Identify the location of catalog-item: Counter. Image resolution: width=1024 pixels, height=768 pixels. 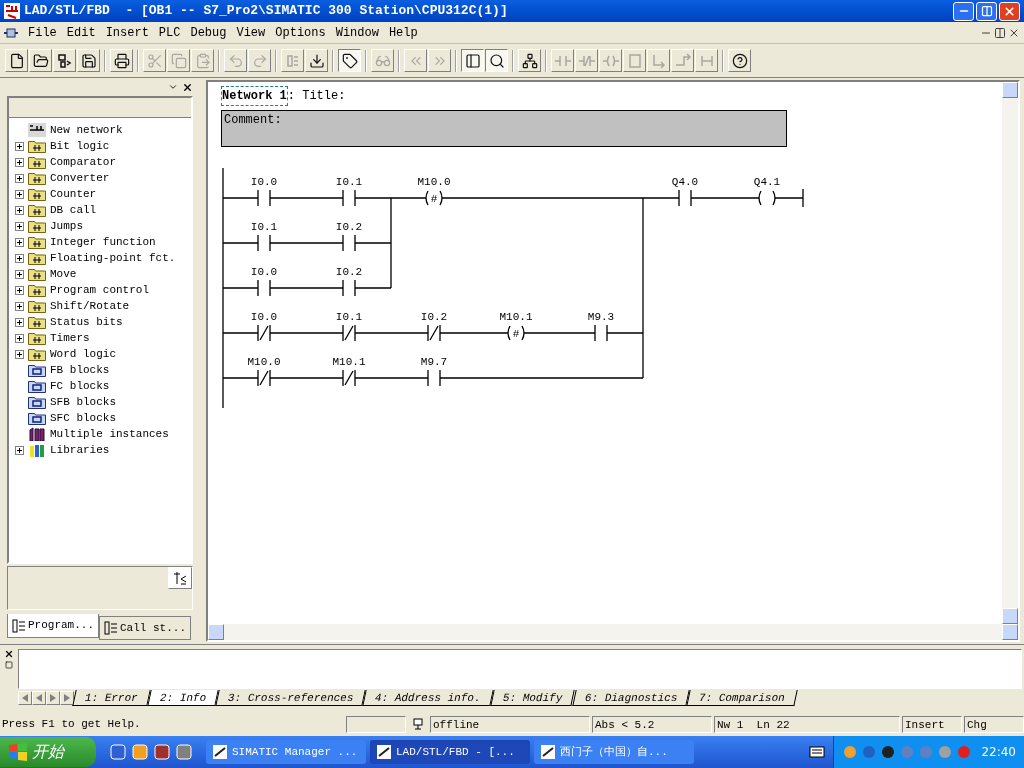
(73, 194).